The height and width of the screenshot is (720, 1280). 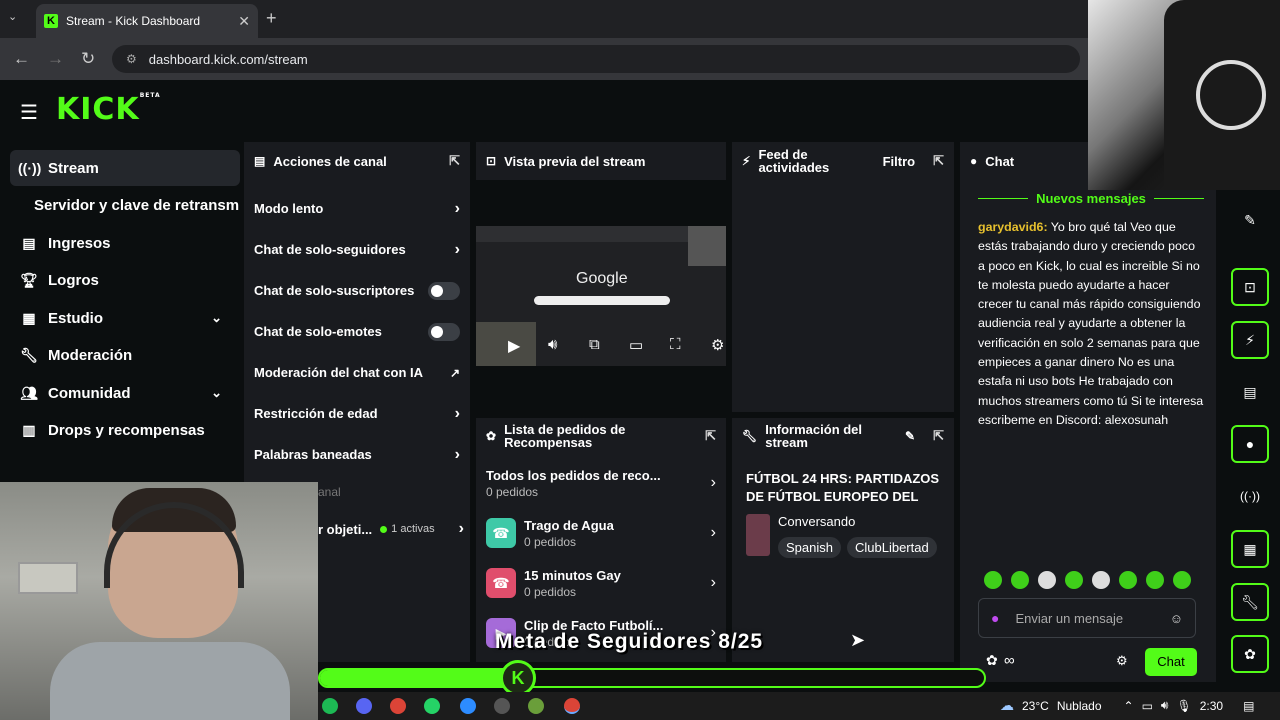 What do you see at coordinates (899, 161) in the screenshot?
I see `filter-button: Filtro` at bounding box center [899, 161].